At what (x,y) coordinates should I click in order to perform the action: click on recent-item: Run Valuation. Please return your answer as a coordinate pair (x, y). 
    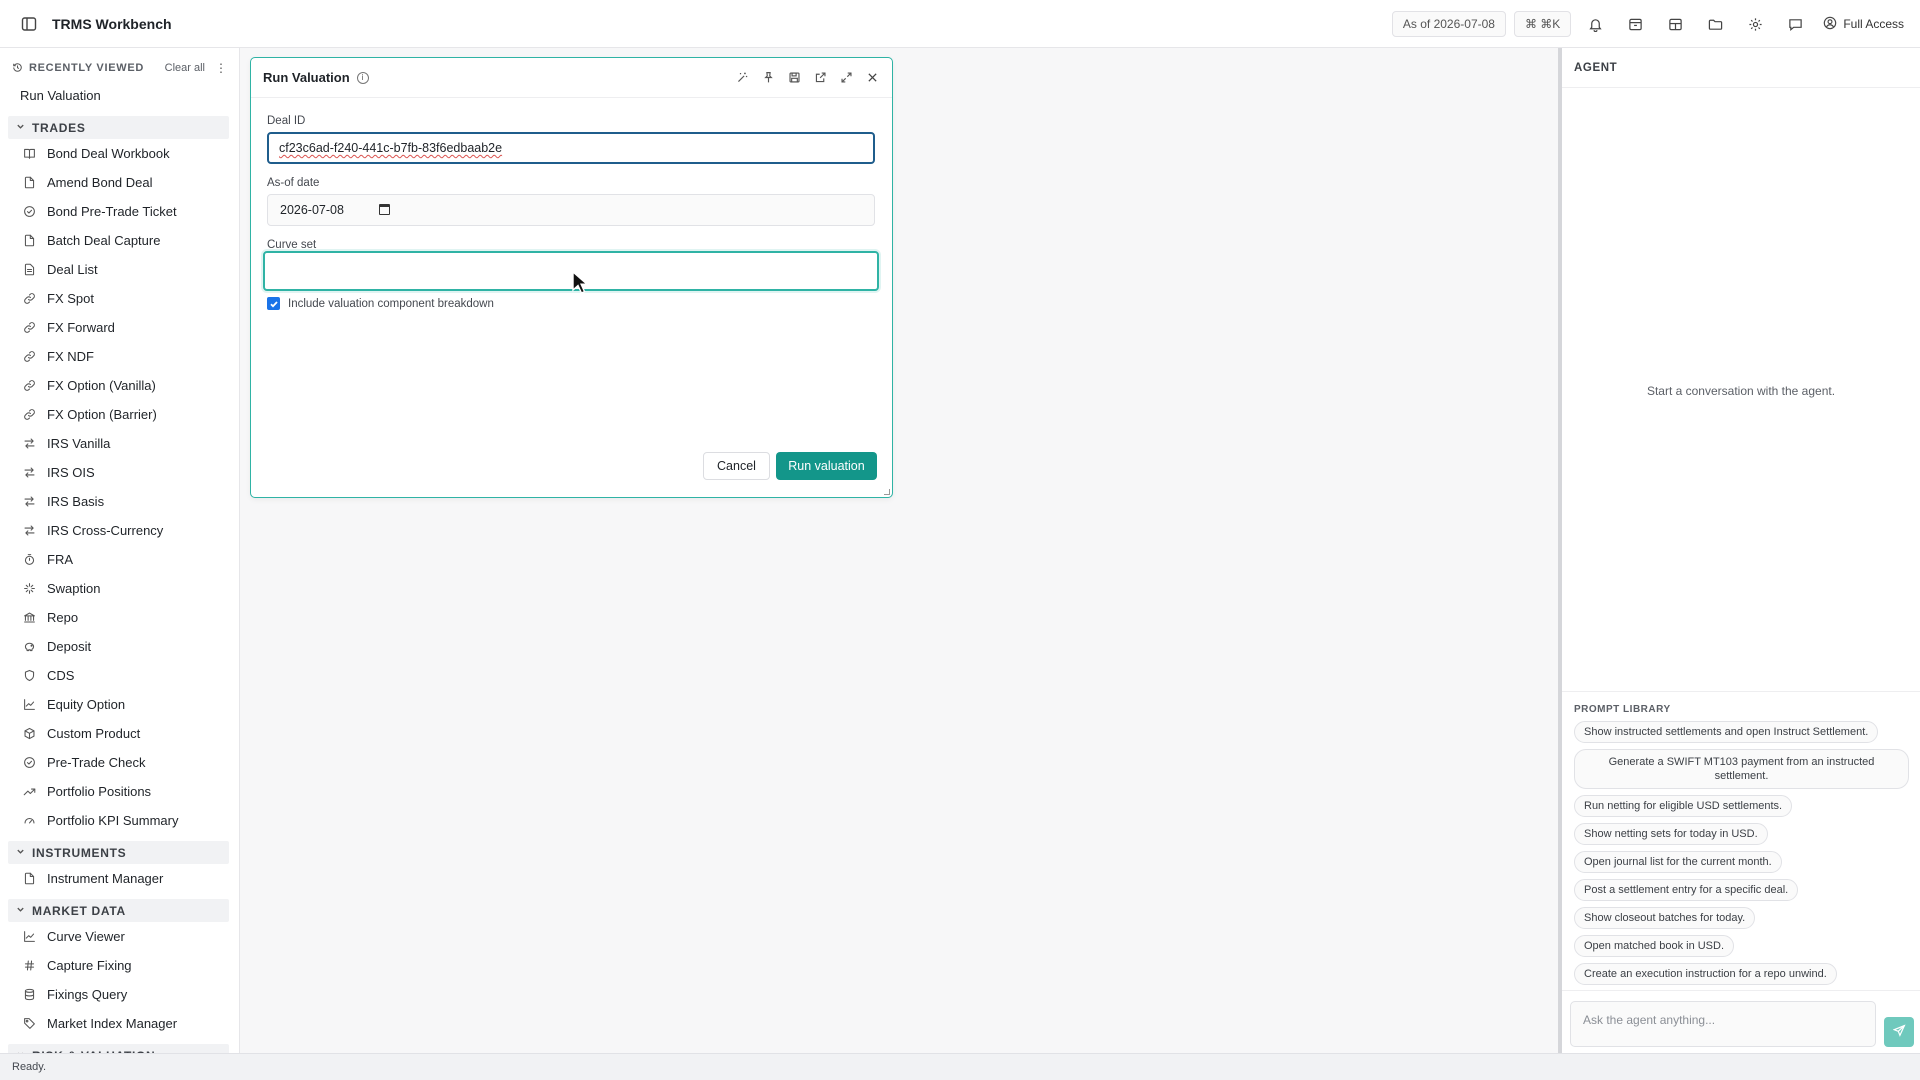
    Looking at the image, I should click on (119, 95).